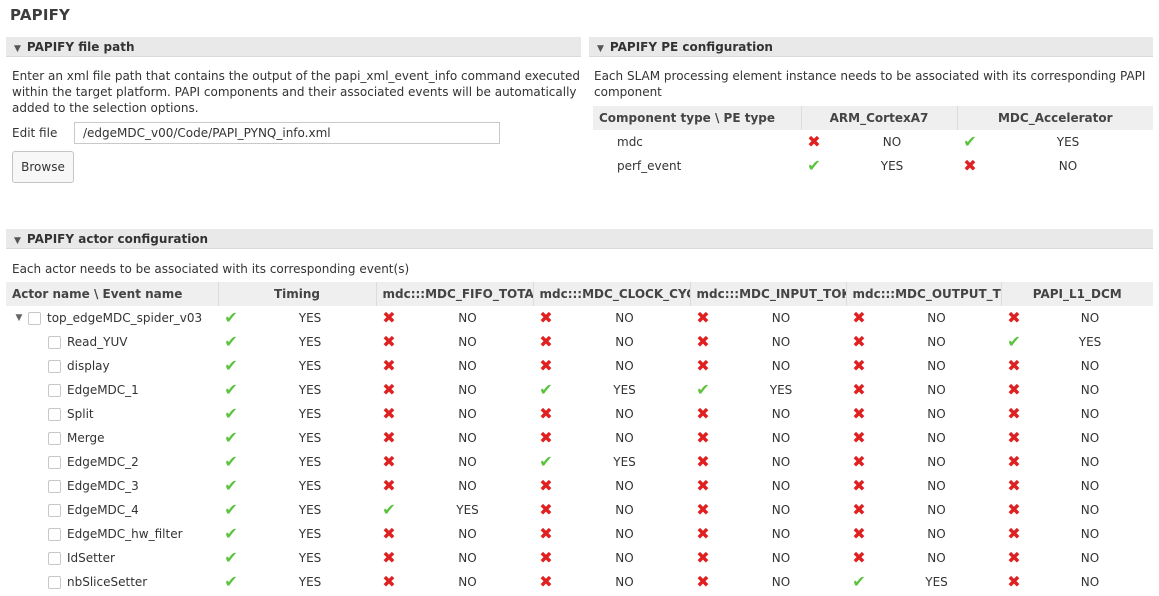 The image size is (1159, 596). I want to click on pe-section-header: ▼ PAPIFY PE configuration, so click(871, 47).